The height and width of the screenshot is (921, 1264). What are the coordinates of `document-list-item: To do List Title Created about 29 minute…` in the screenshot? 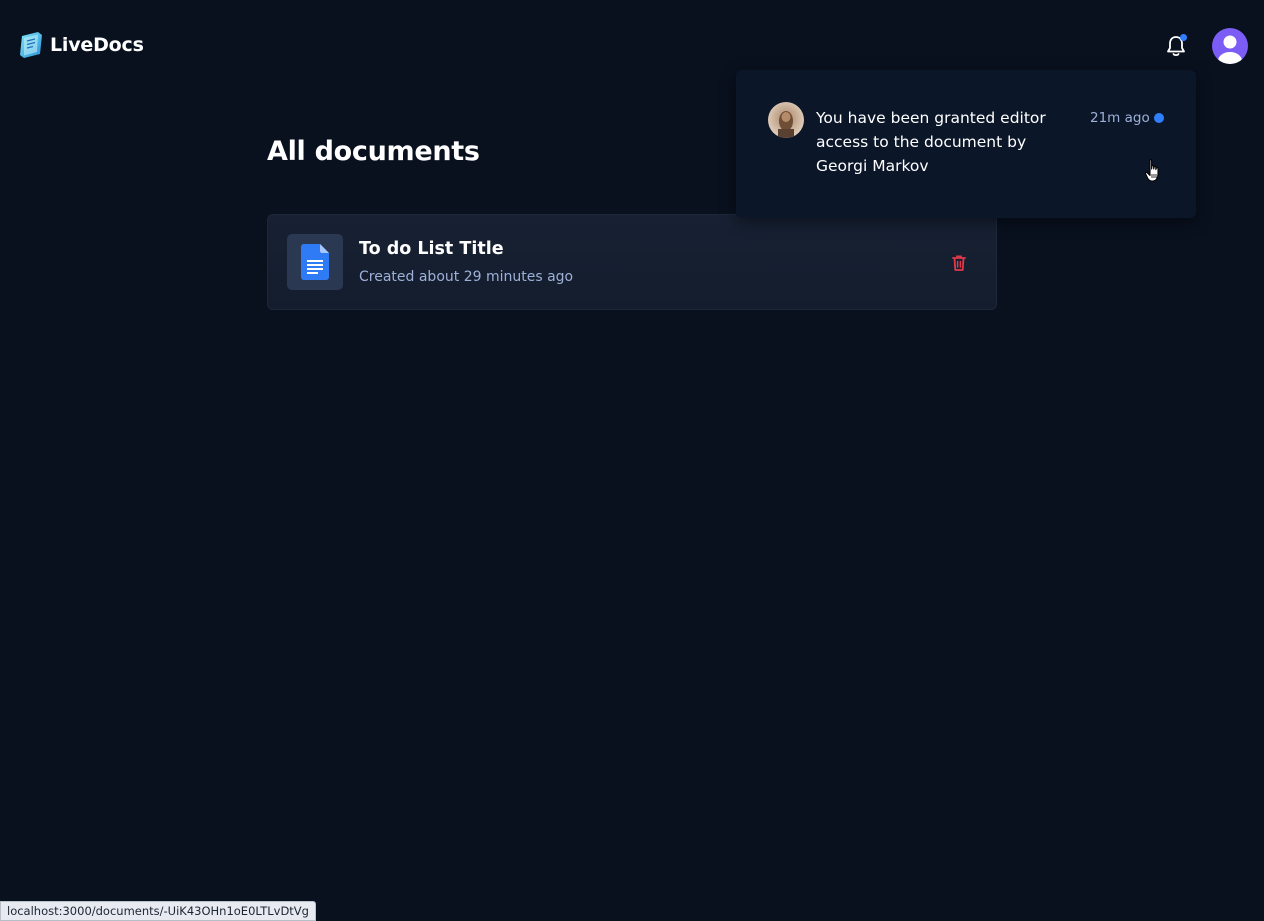 It's located at (632, 262).